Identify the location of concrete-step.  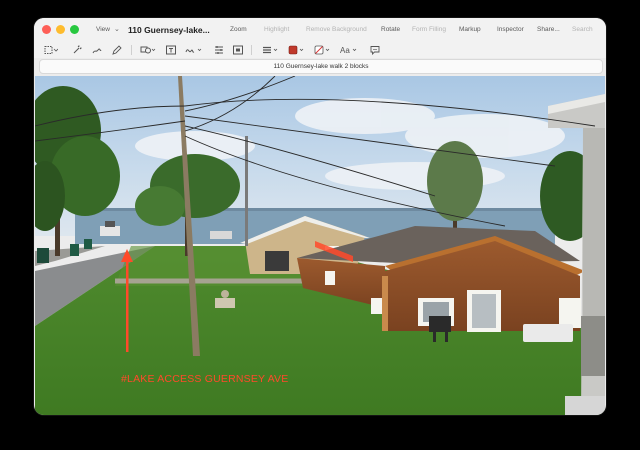
(585, 405).